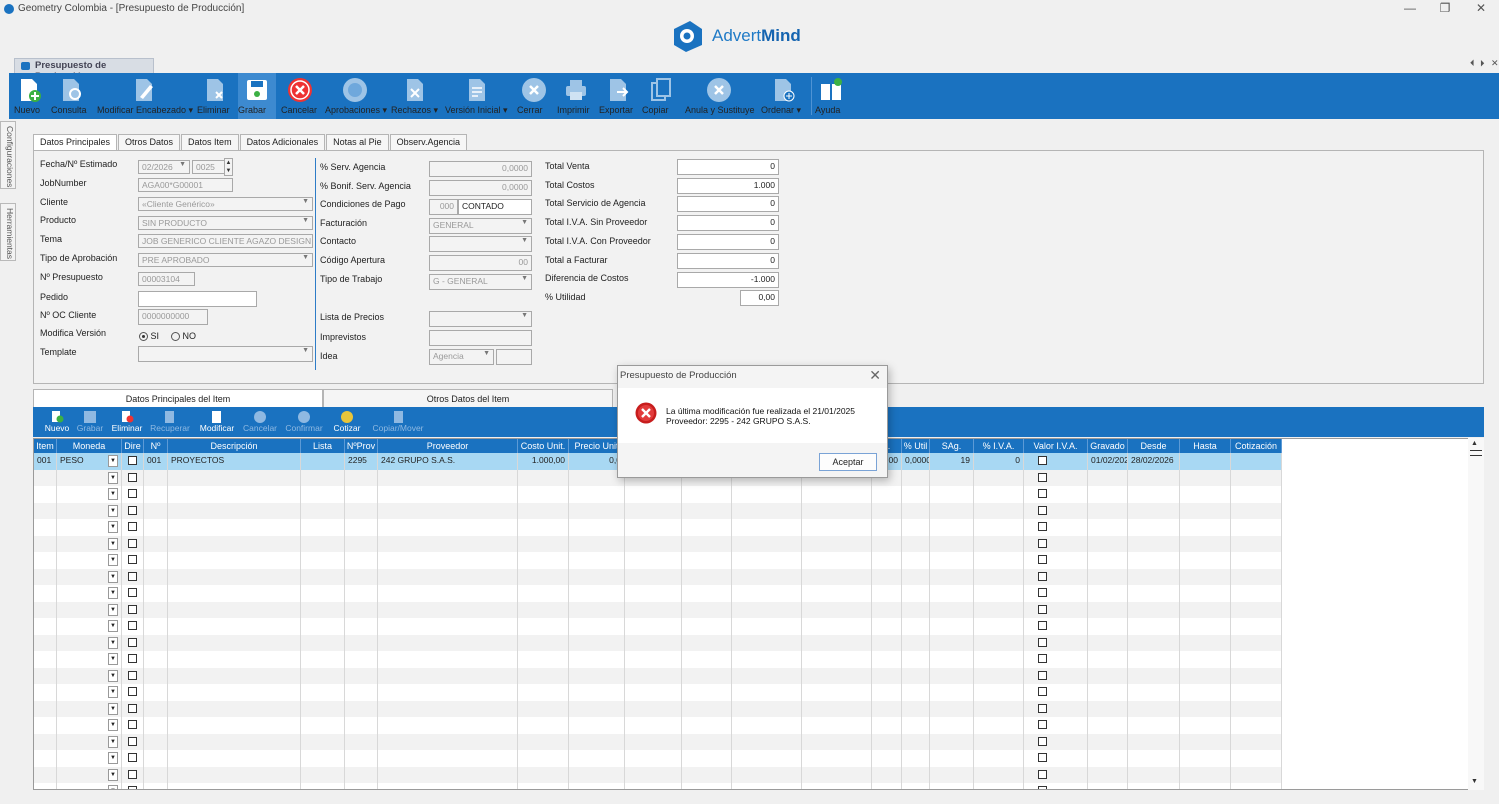 Image resolution: width=1499 pixels, height=804 pixels. Describe the element at coordinates (1256, 446) in the screenshot. I see `grid-header-cell: Cotización` at that location.